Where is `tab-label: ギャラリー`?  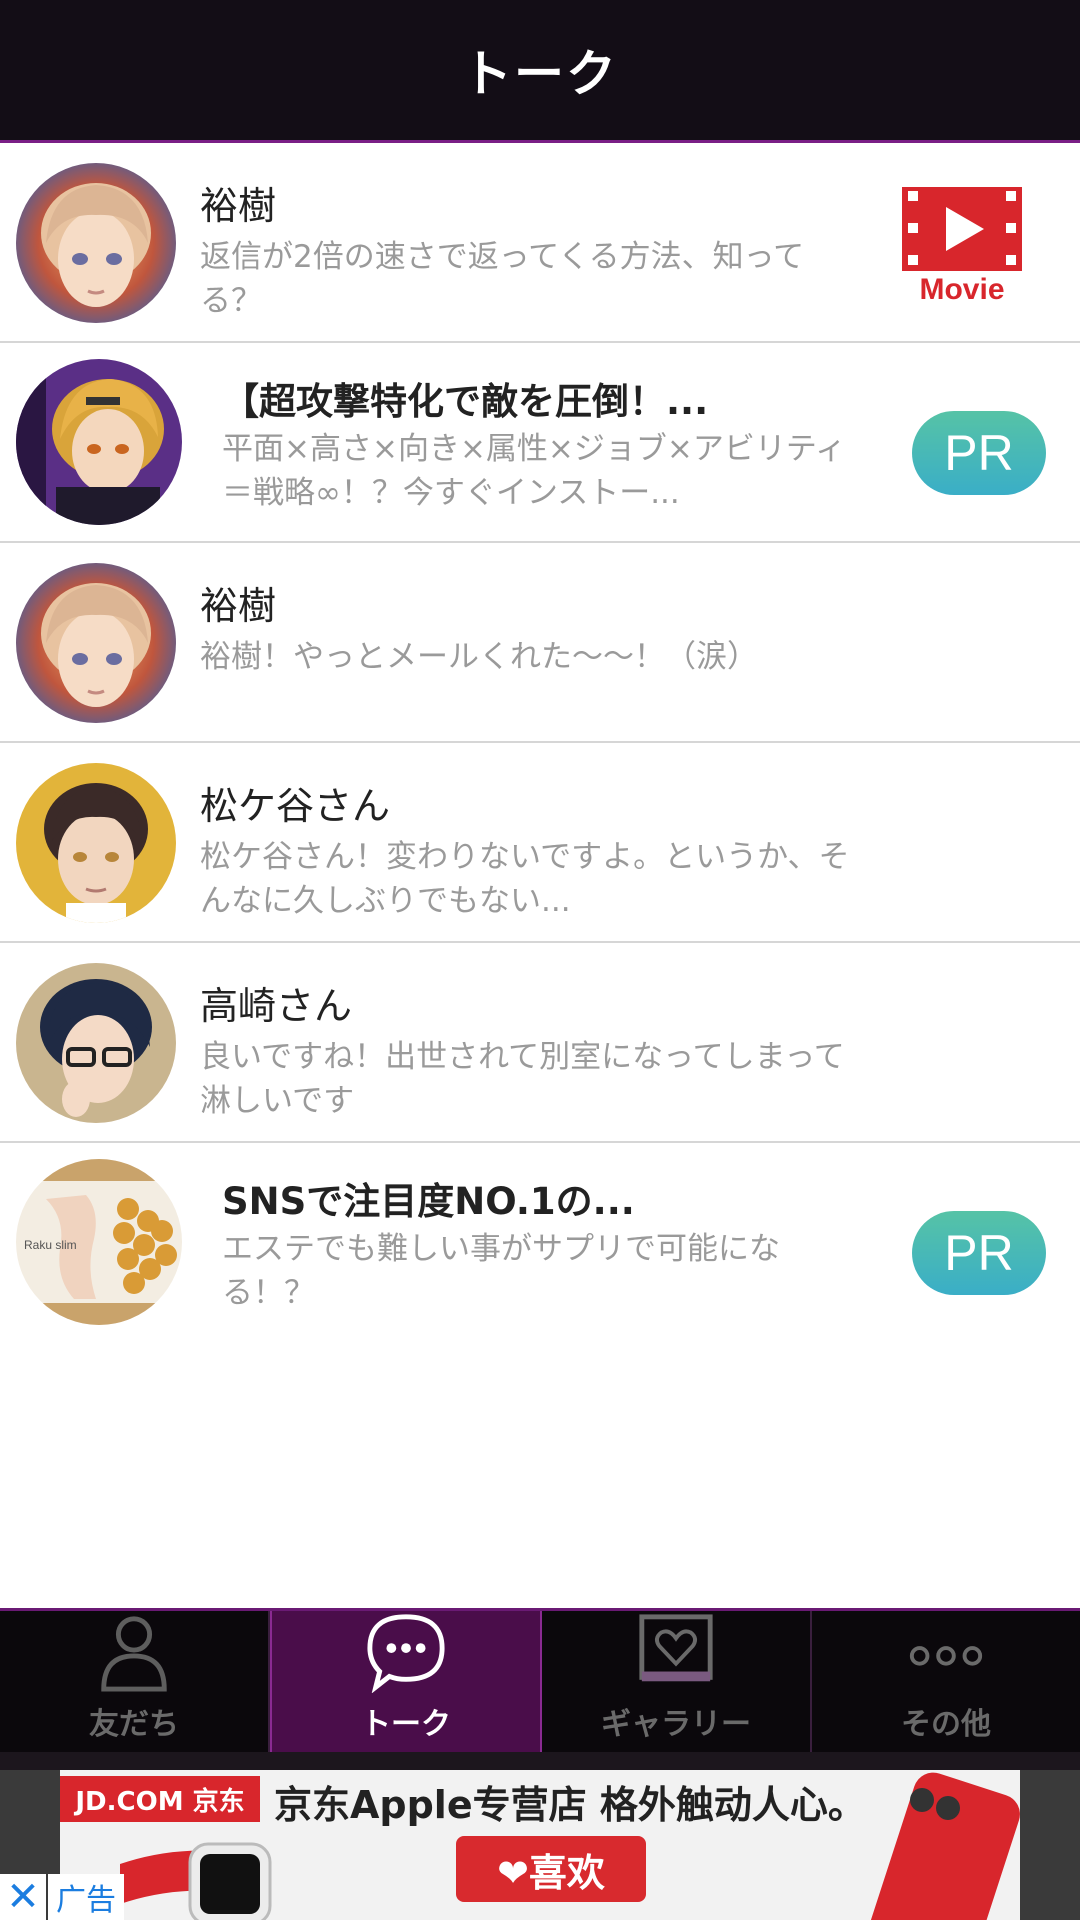 tab-label: ギャラリー is located at coordinates (676, 1724).